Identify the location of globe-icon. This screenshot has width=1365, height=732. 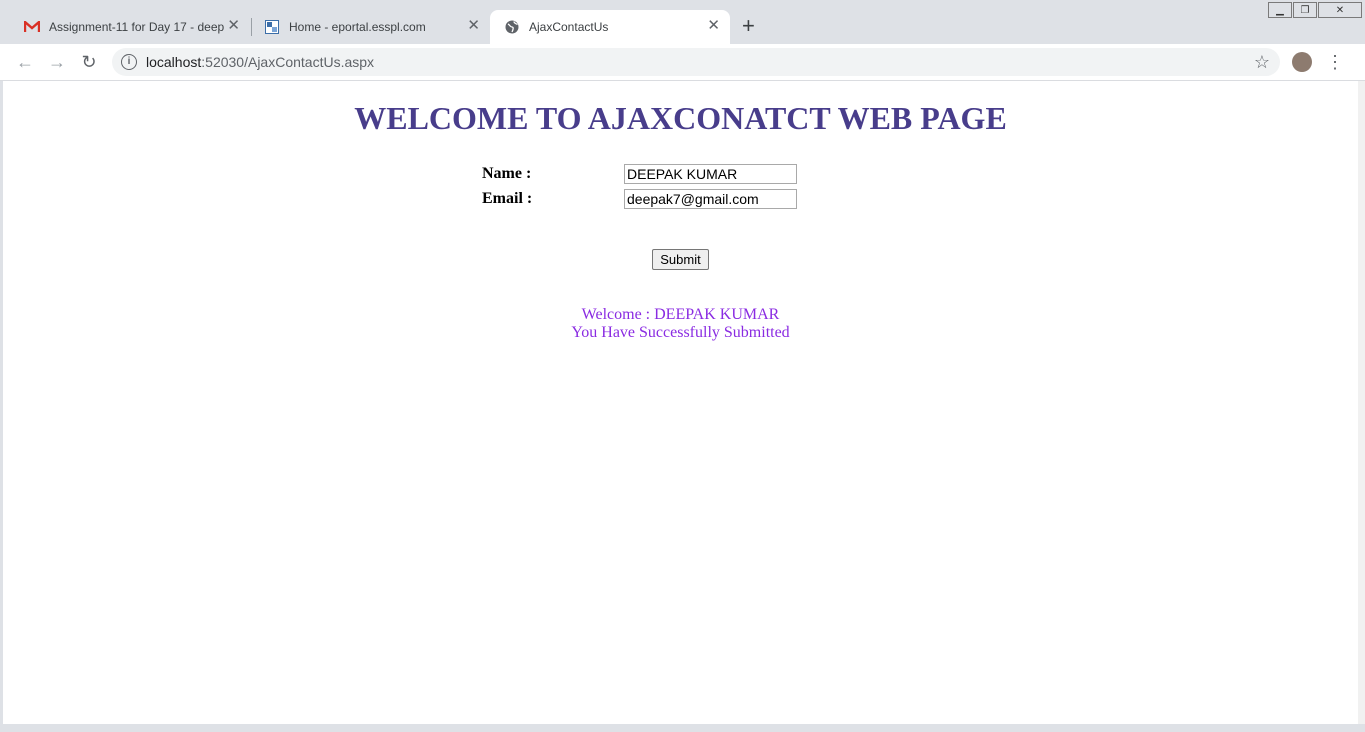
(512, 27).